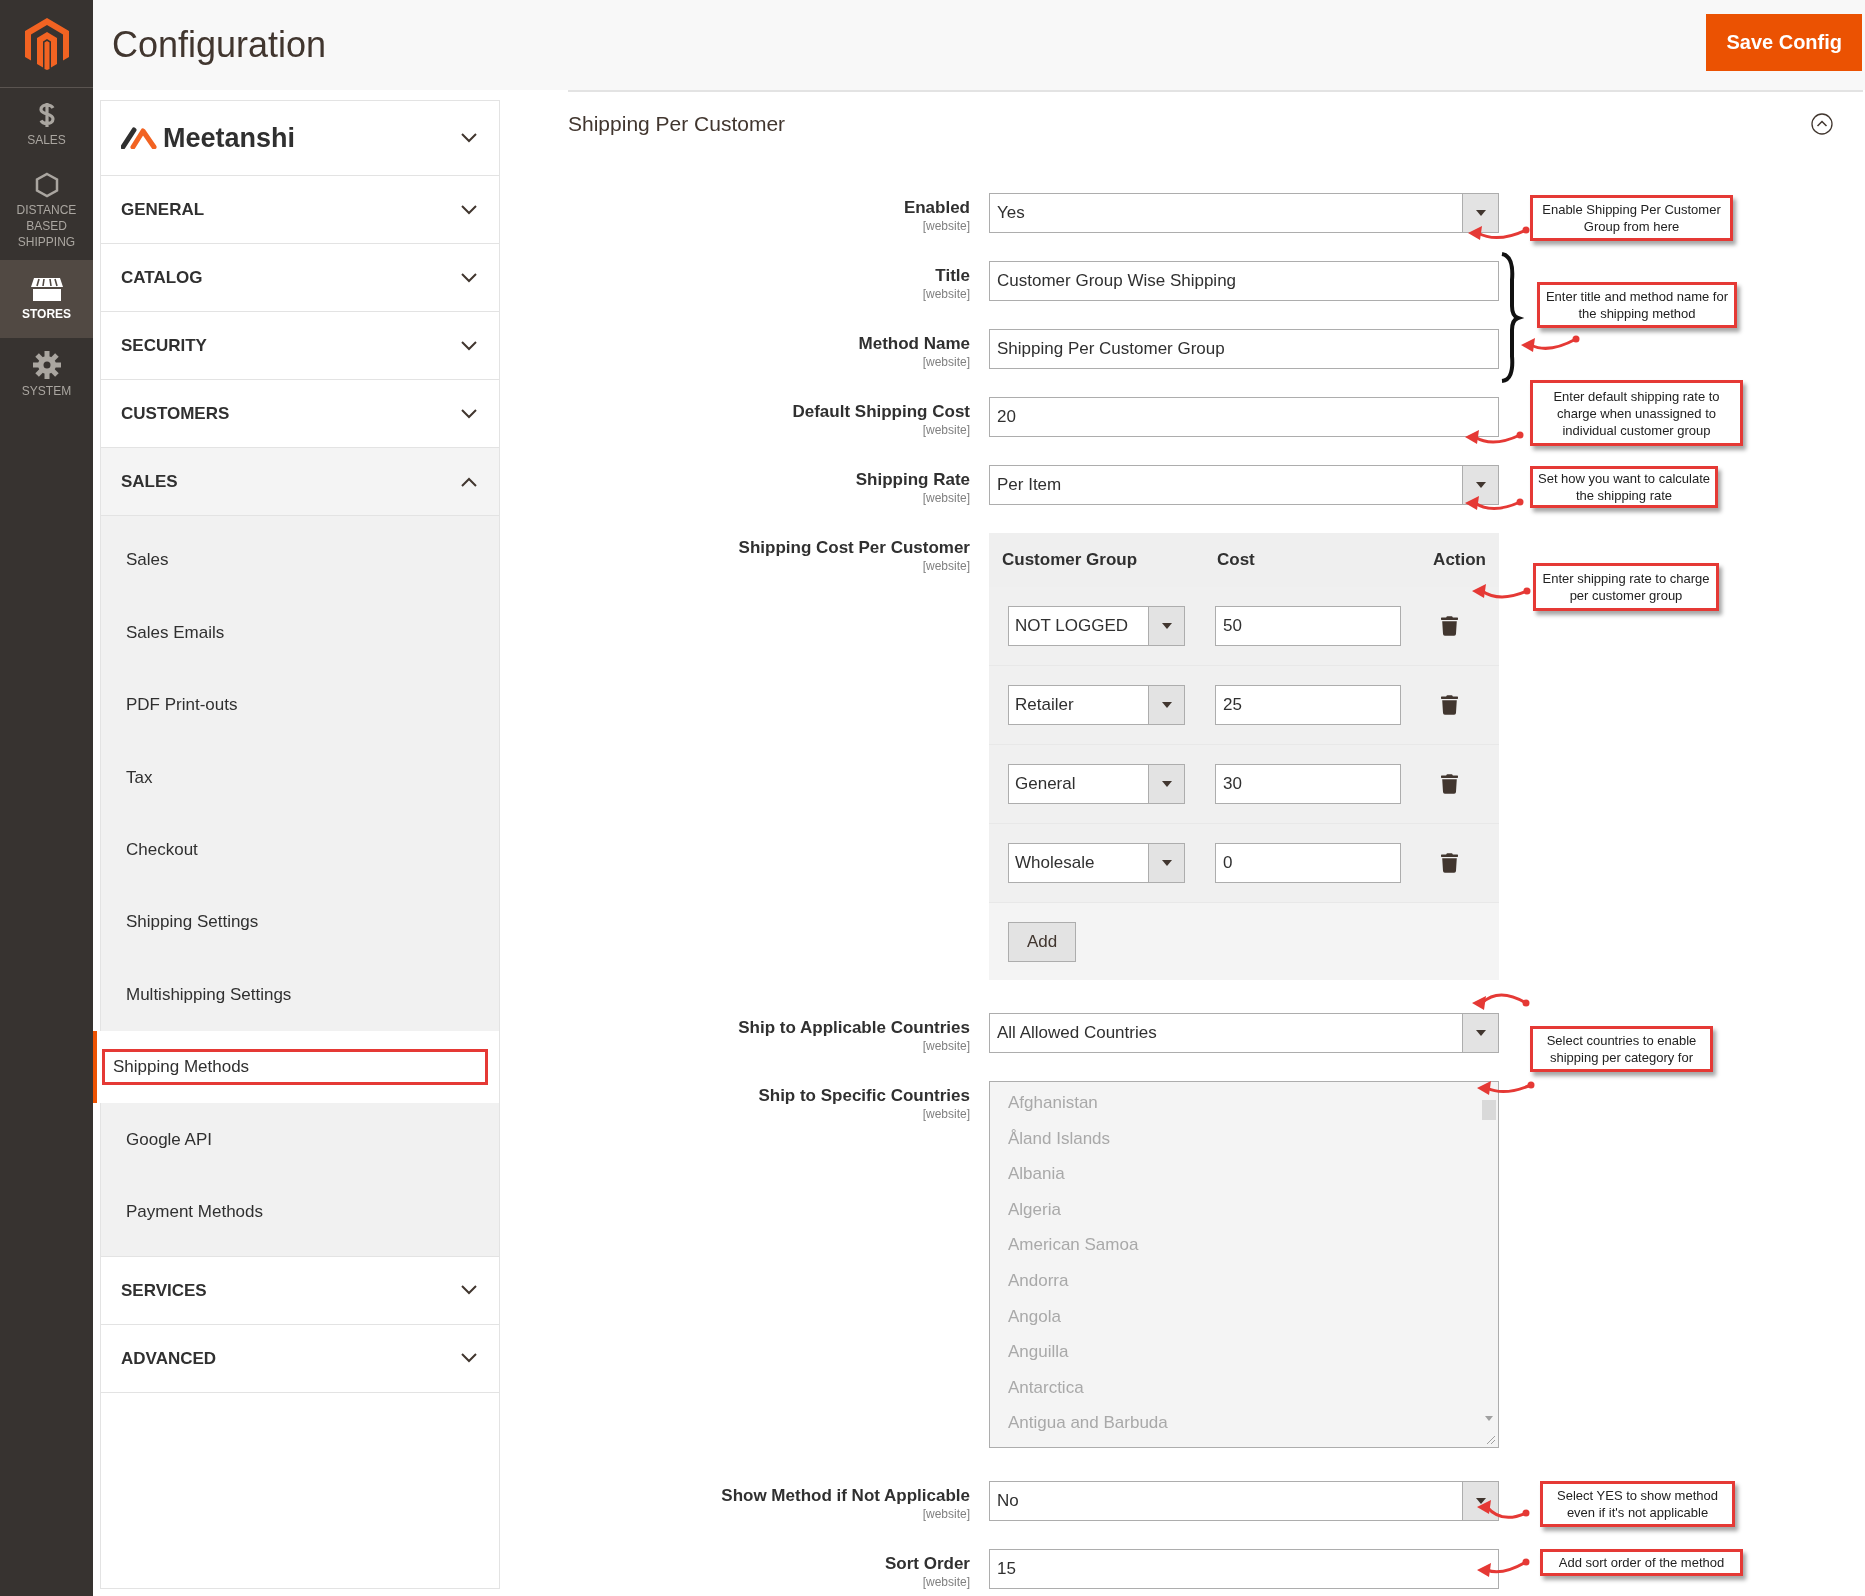 Image resolution: width=1865 pixels, height=1596 pixels. What do you see at coordinates (1096, 863) in the screenshot?
I see `select-field: Wholesale` at bounding box center [1096, 863].